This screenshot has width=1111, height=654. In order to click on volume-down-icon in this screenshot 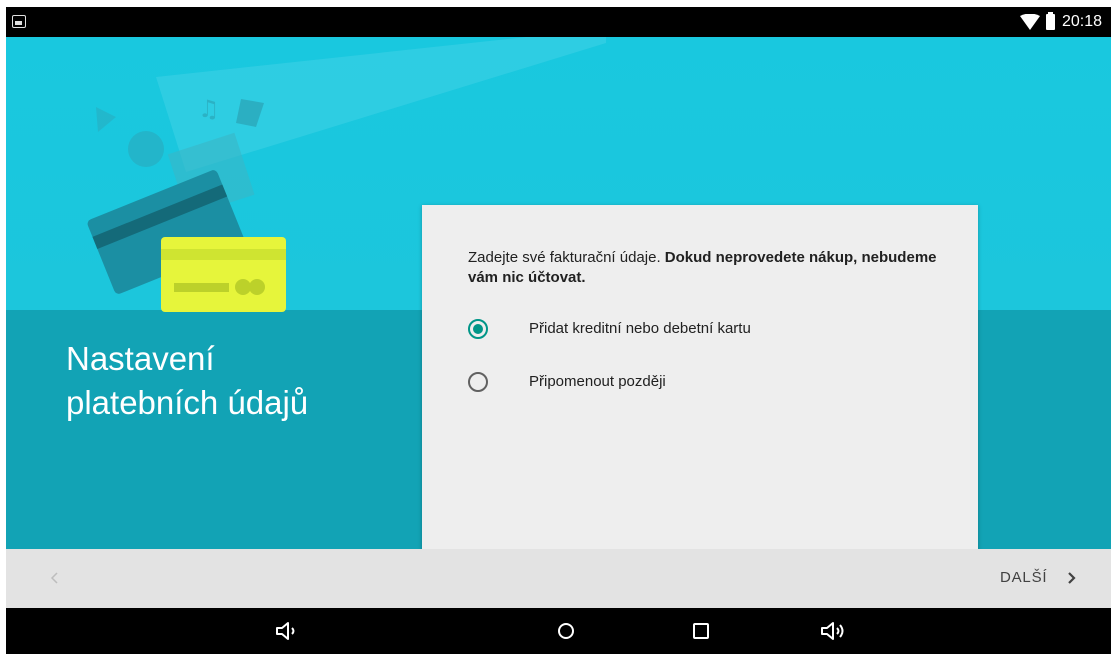, I will do `click(286, 631)`.